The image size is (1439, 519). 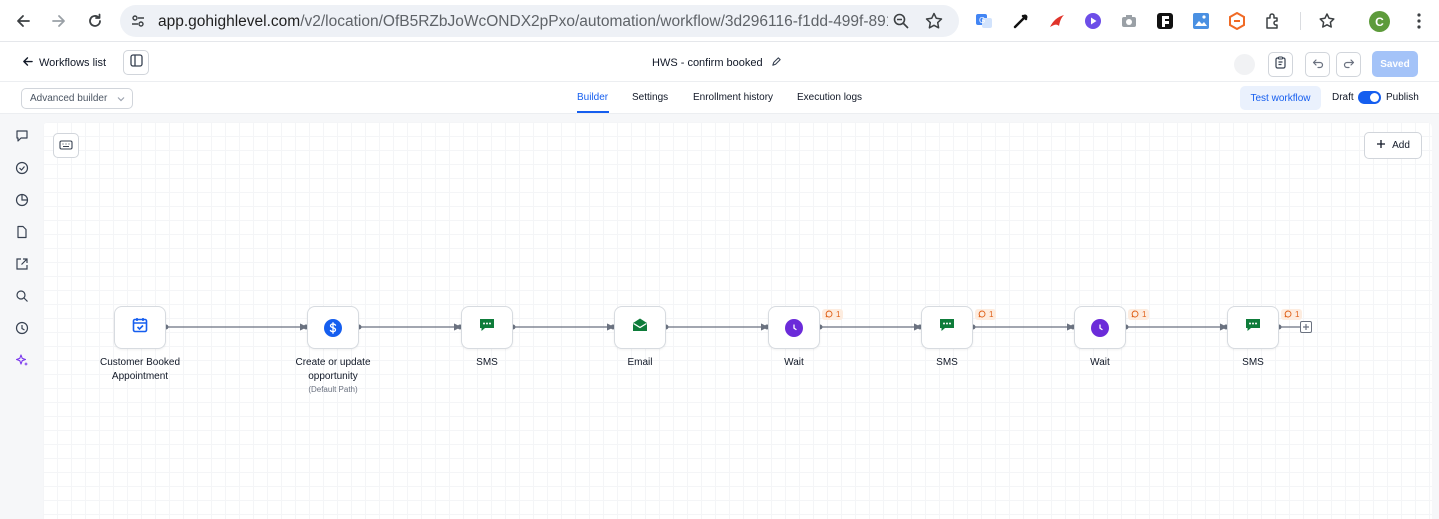 What do you see at coordinates (1129, 21) in the screenshot?
I see `camera-extension-icon` at bounding box center [1129, 21].